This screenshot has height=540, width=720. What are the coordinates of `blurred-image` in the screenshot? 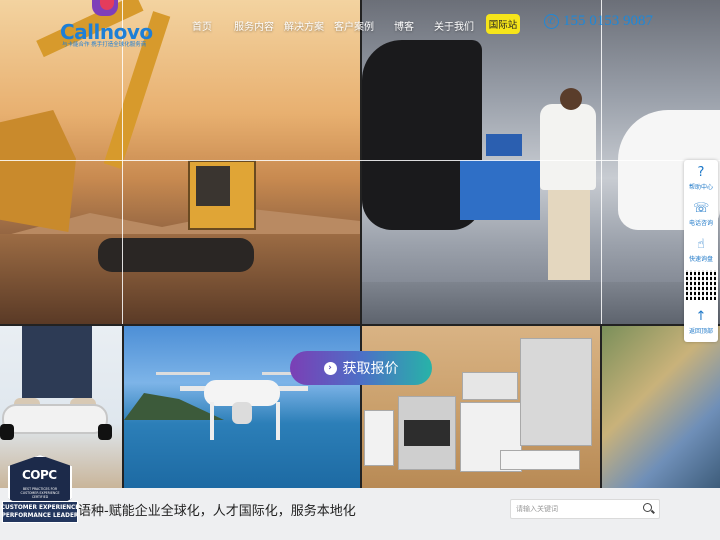 It's located at (661, 407).